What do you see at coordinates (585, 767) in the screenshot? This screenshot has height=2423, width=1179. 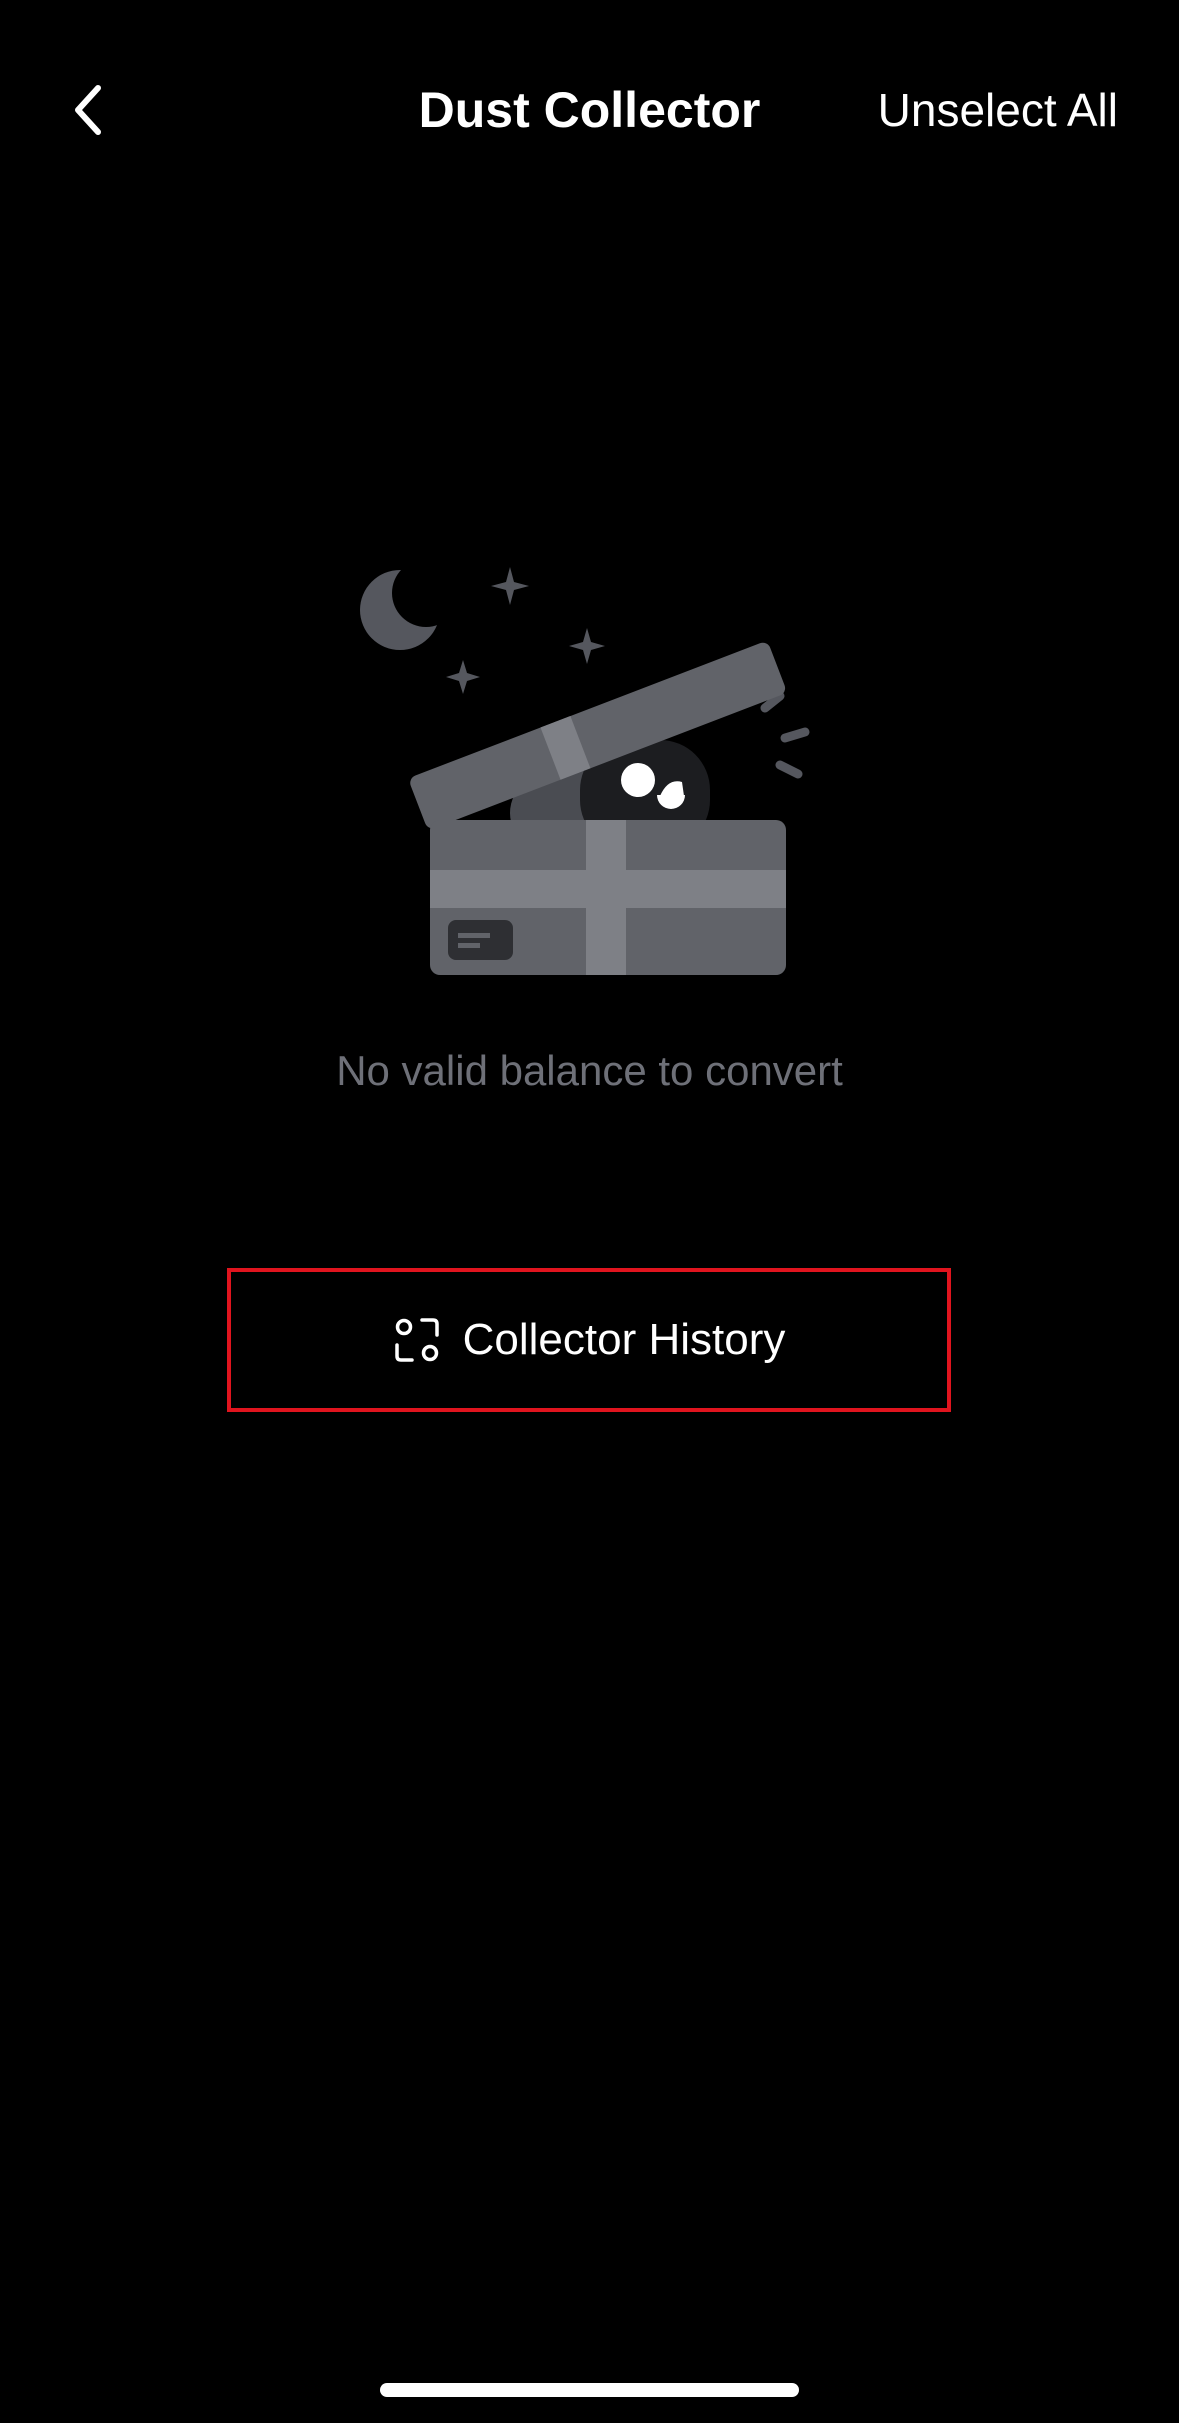 I see `empty-state-illustration` at bounding box center [585, 767].